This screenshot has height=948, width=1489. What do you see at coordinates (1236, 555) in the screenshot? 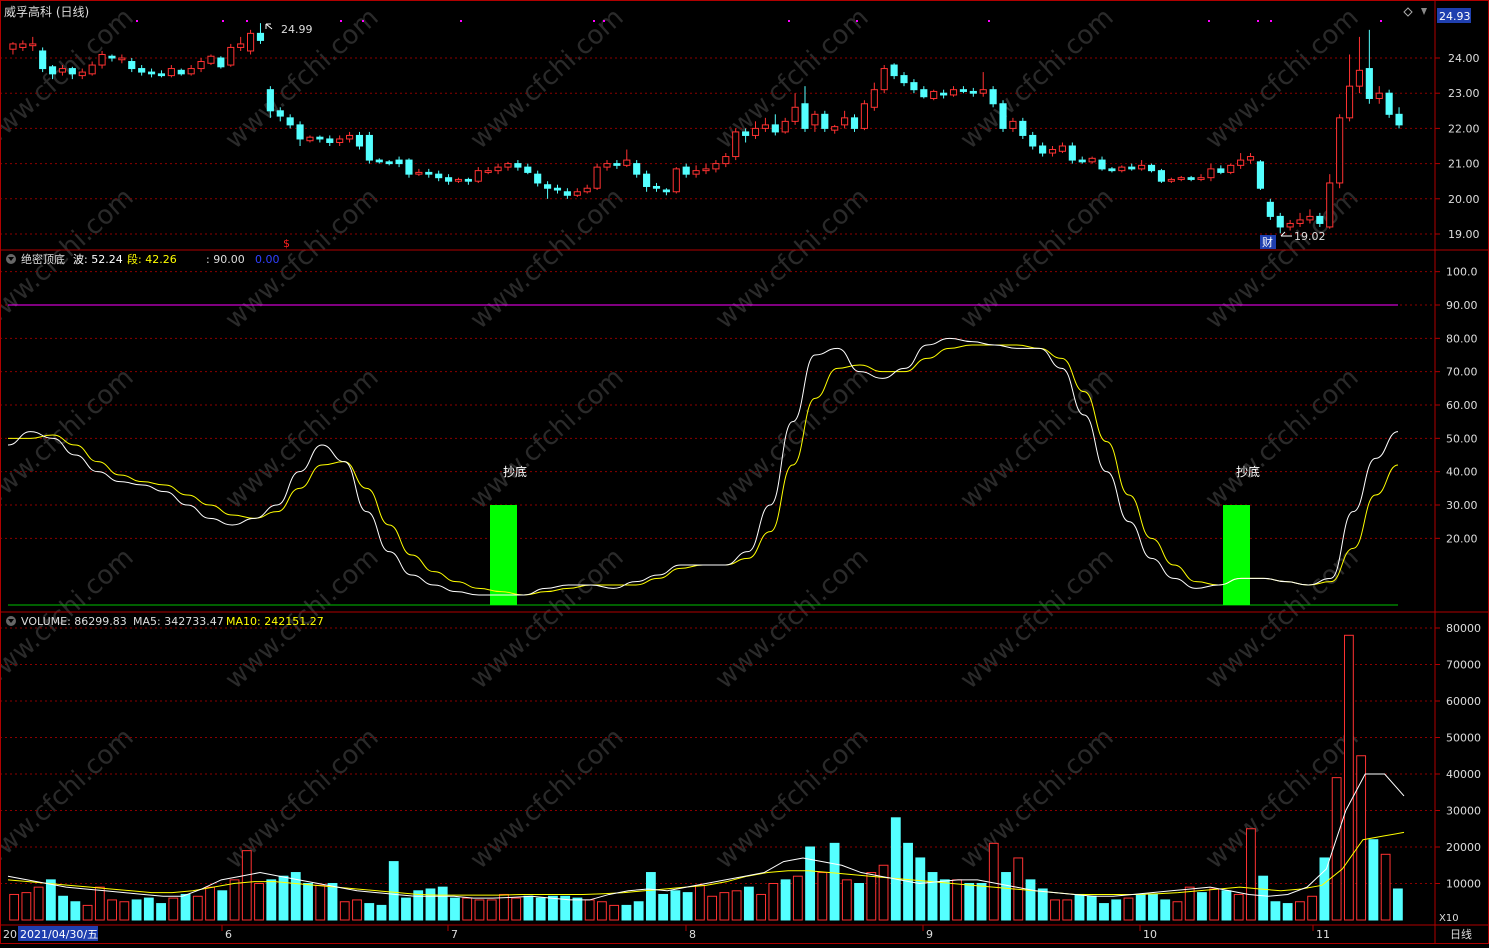
I see `signal-bar` at bounding box center [1236, 555].